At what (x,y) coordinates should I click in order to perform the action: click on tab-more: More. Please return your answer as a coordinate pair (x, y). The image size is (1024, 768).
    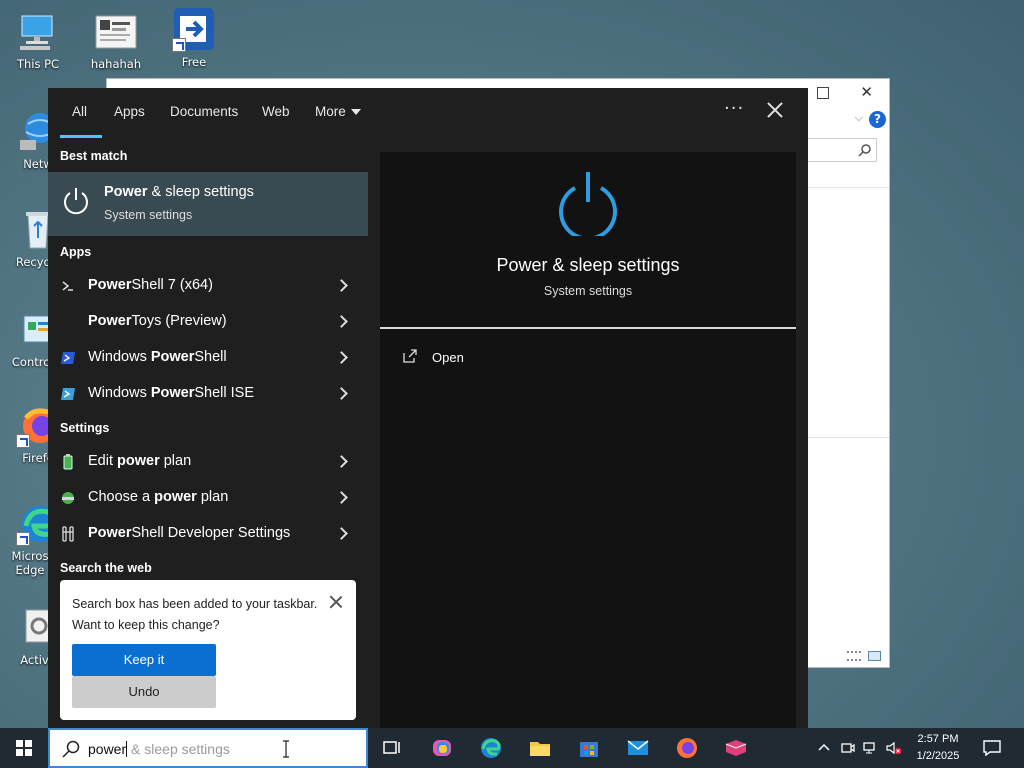
    Looking at the image, I should click on (338, 111).